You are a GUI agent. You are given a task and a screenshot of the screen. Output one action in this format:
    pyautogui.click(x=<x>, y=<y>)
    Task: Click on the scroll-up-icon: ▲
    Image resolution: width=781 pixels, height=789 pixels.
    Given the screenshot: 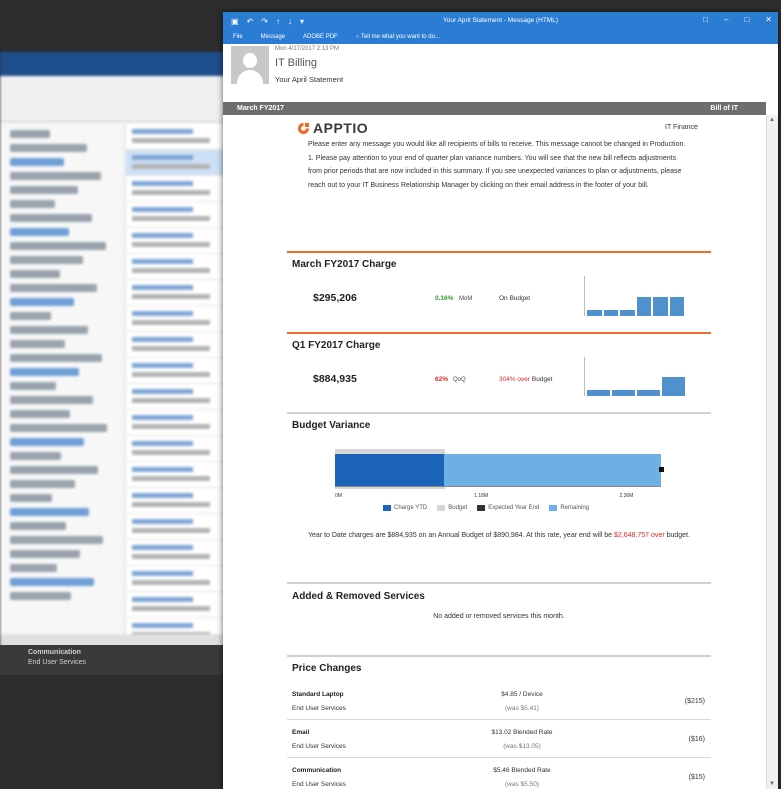 What is the action you would take?
    pyautogui.click(x=772, y=120)
    